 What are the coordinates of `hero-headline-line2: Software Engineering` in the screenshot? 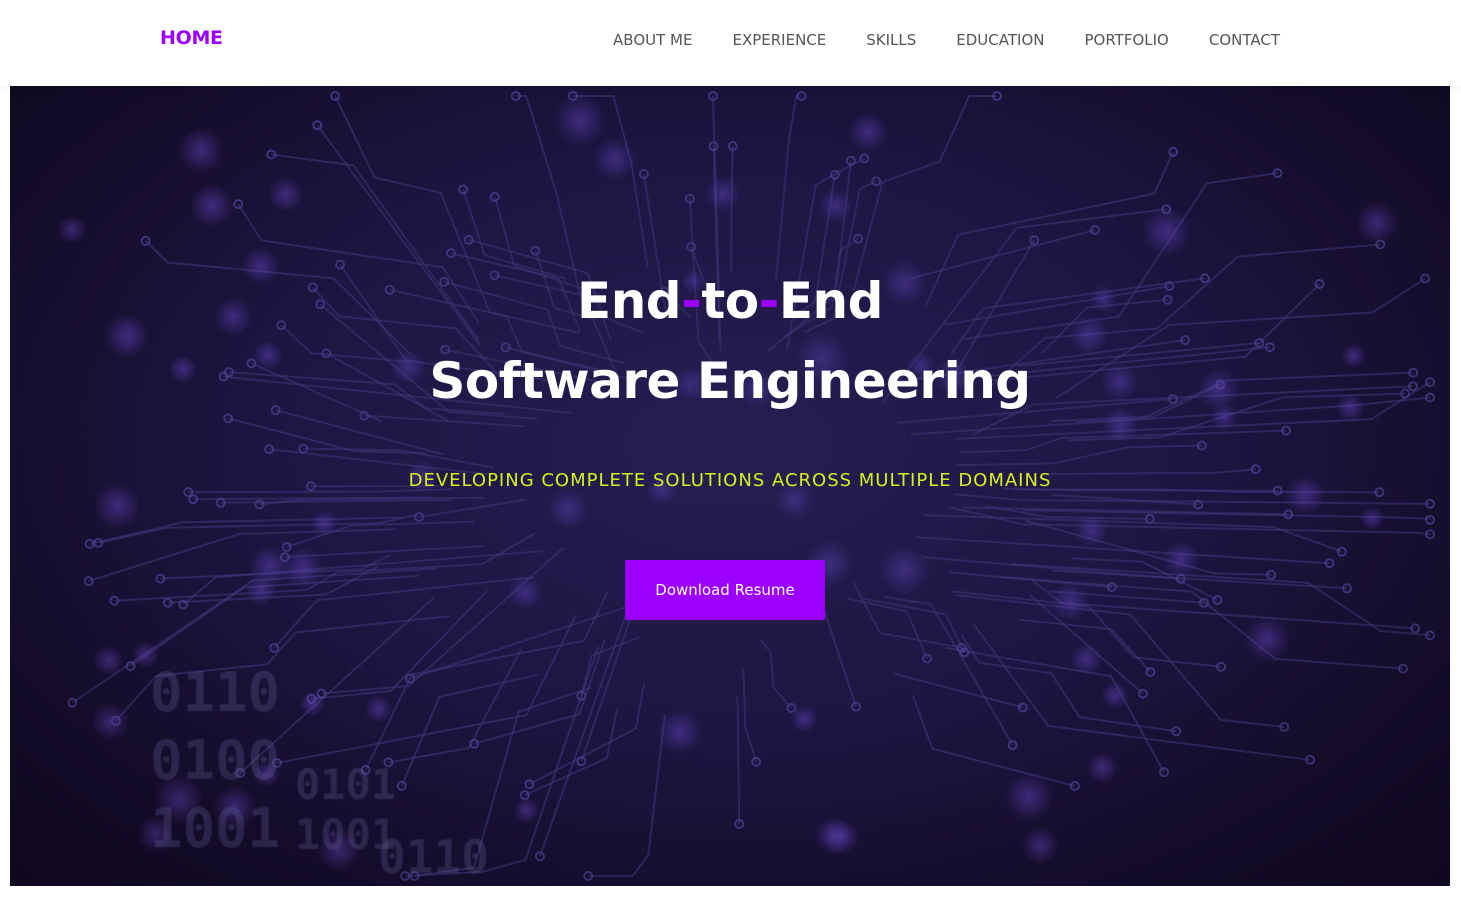 It's located at (730, 381).